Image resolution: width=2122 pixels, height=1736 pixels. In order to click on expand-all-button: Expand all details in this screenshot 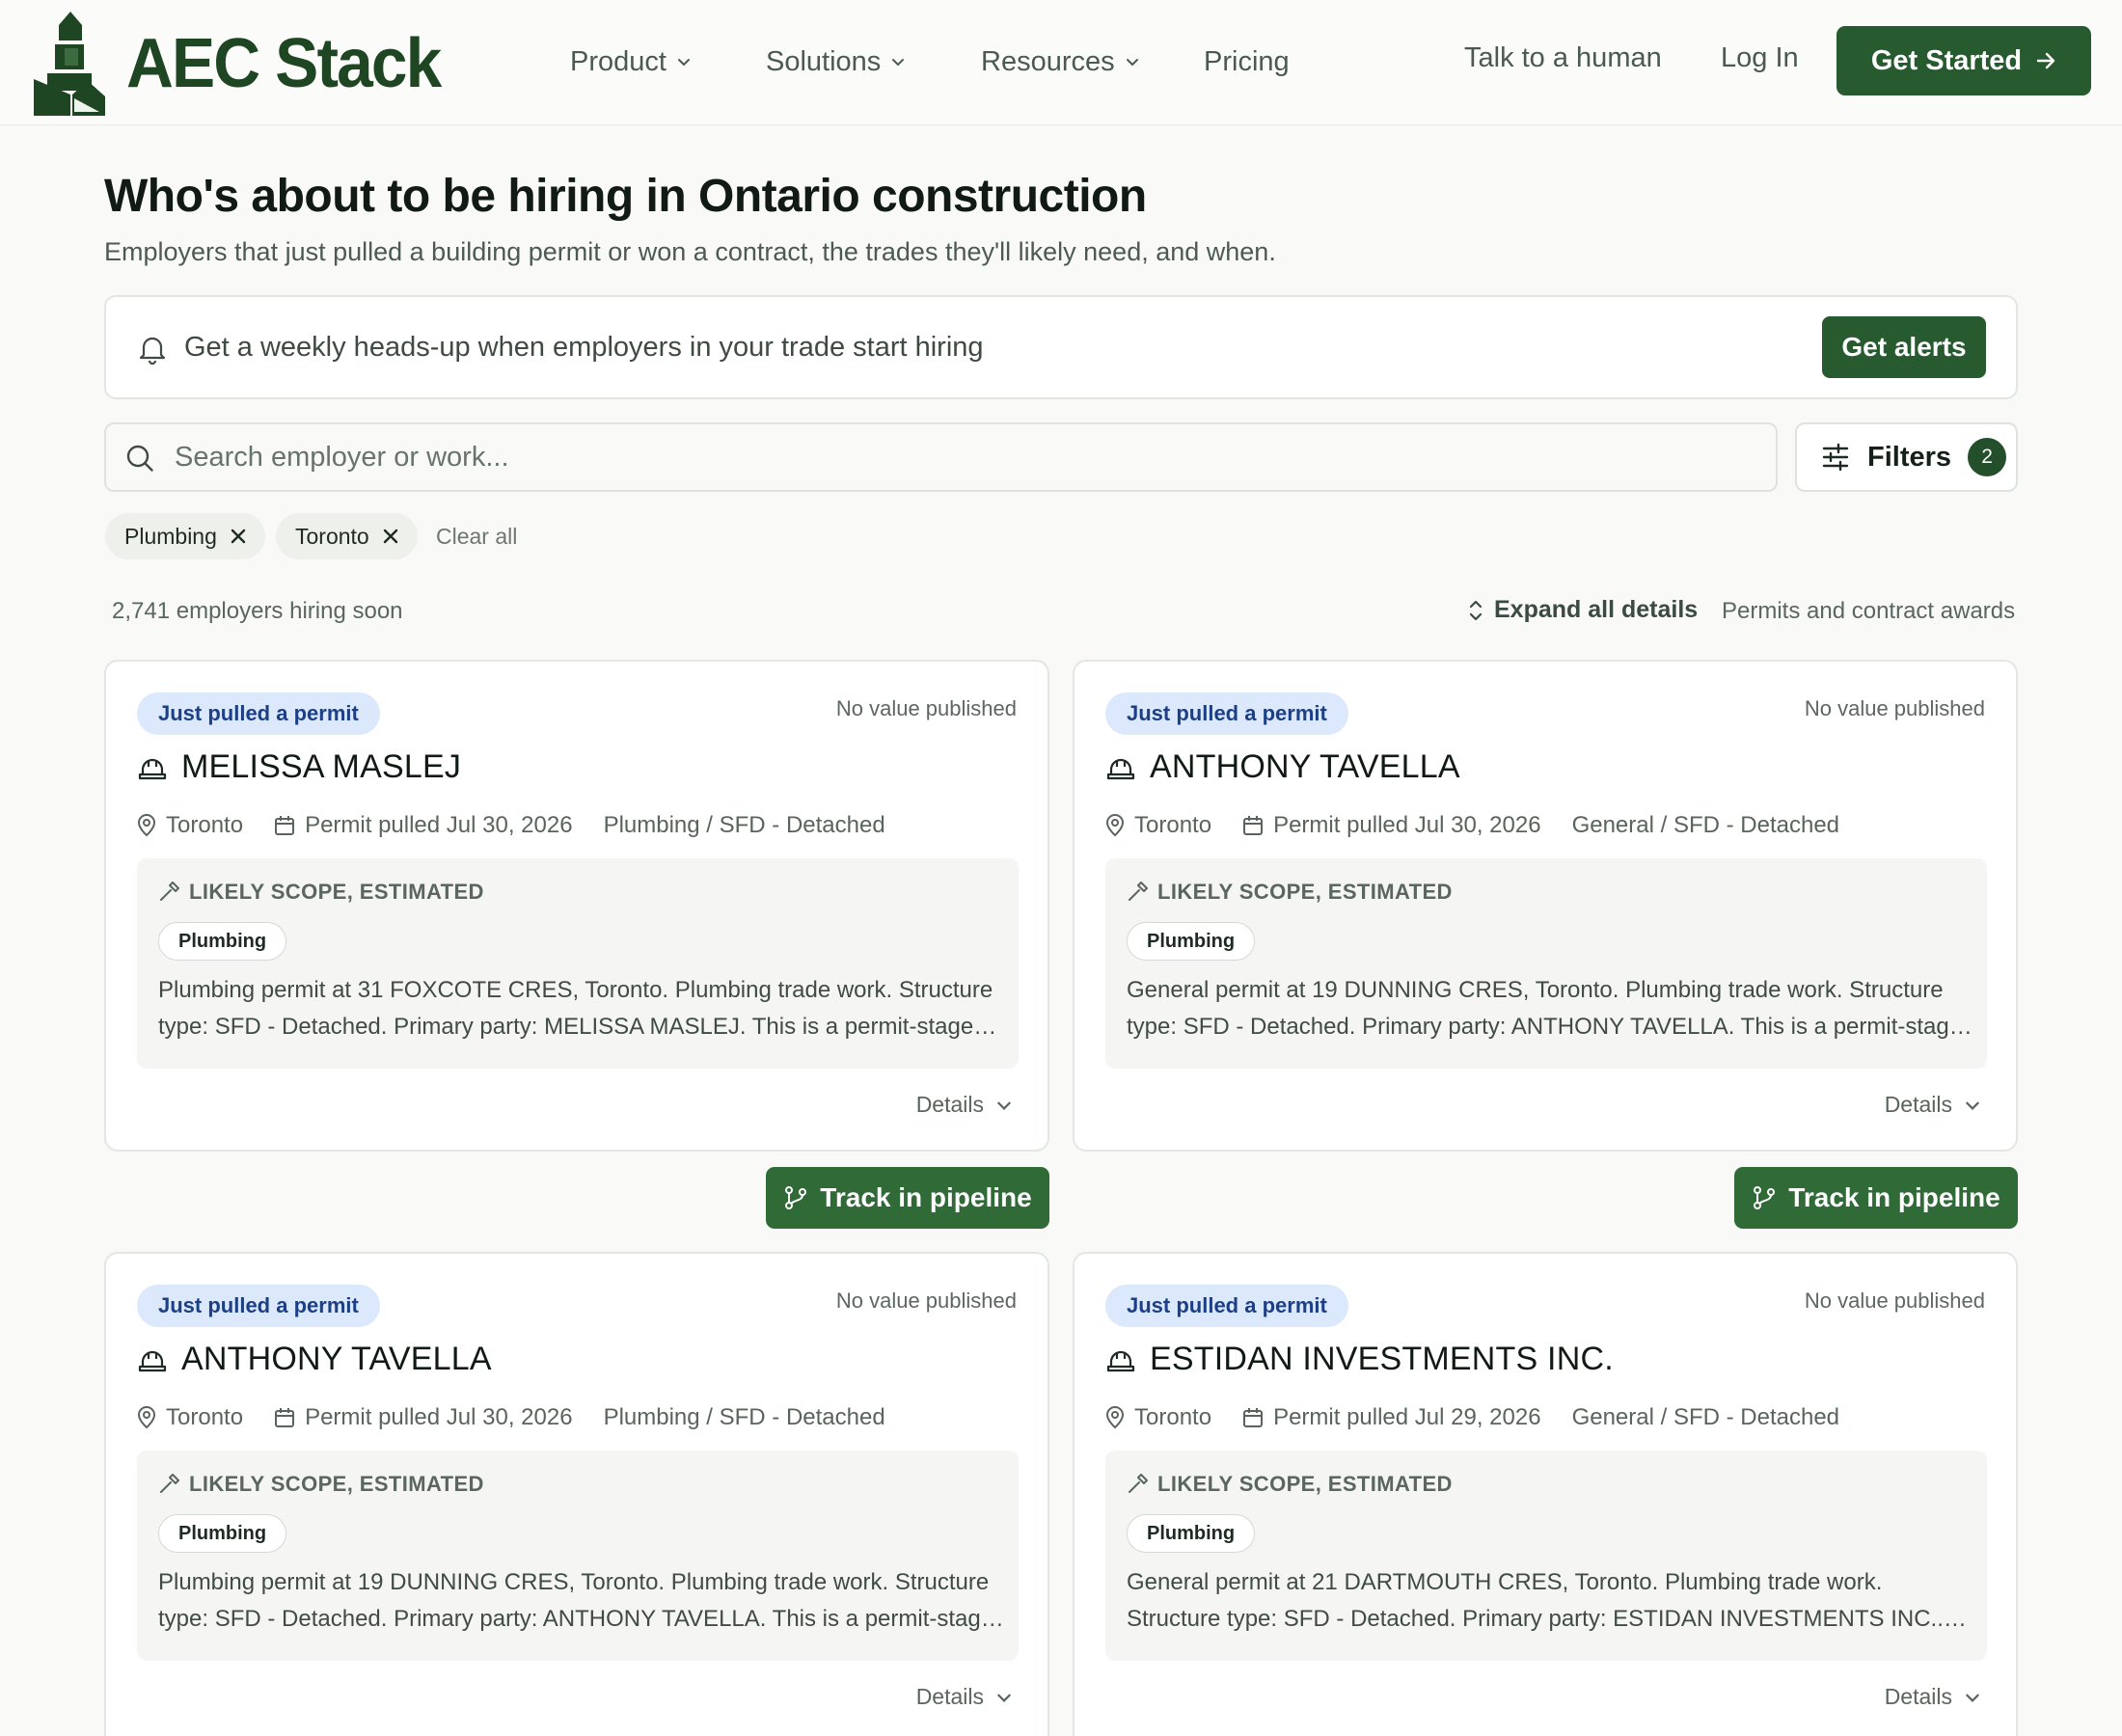, I will do `click(1583, 610)`.